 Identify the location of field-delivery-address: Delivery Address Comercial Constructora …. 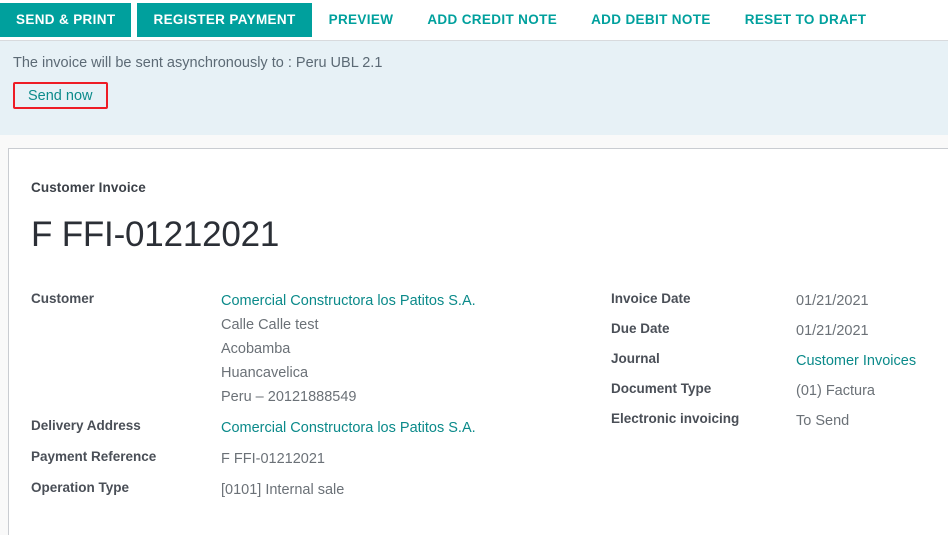
(311, 428).